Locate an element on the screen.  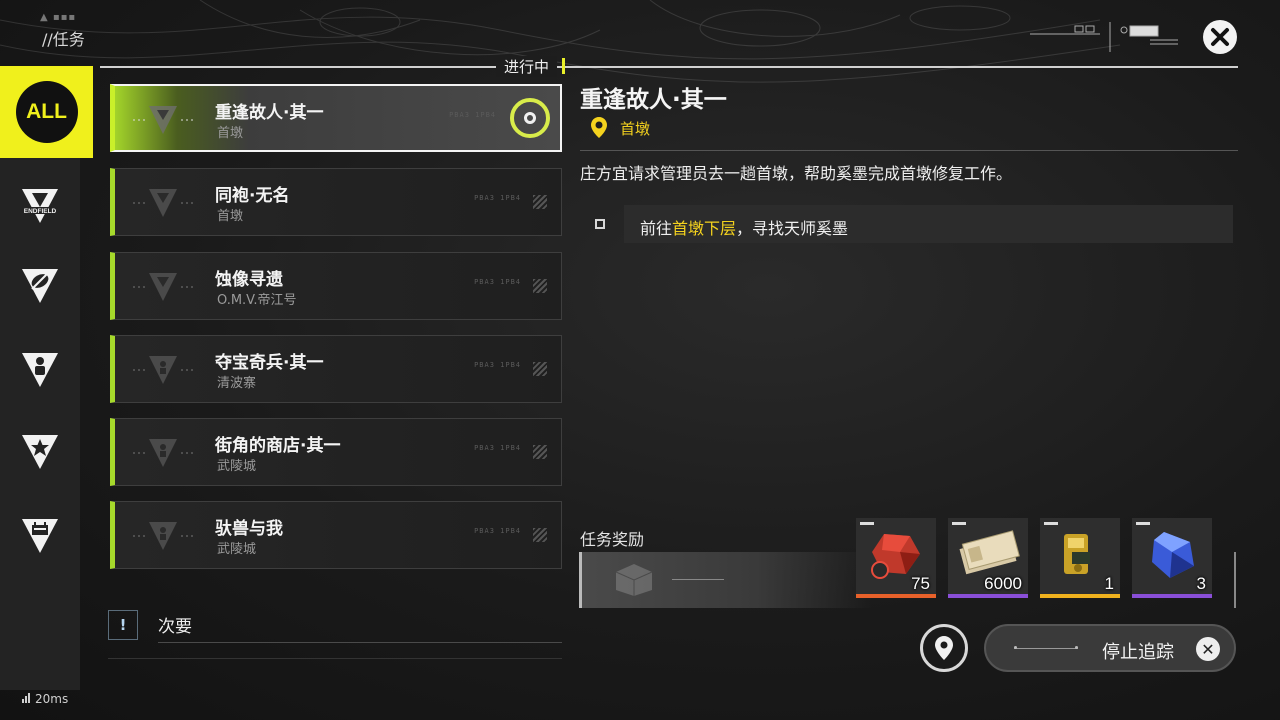
map-pin-icon is located at coordinates (944, 648).